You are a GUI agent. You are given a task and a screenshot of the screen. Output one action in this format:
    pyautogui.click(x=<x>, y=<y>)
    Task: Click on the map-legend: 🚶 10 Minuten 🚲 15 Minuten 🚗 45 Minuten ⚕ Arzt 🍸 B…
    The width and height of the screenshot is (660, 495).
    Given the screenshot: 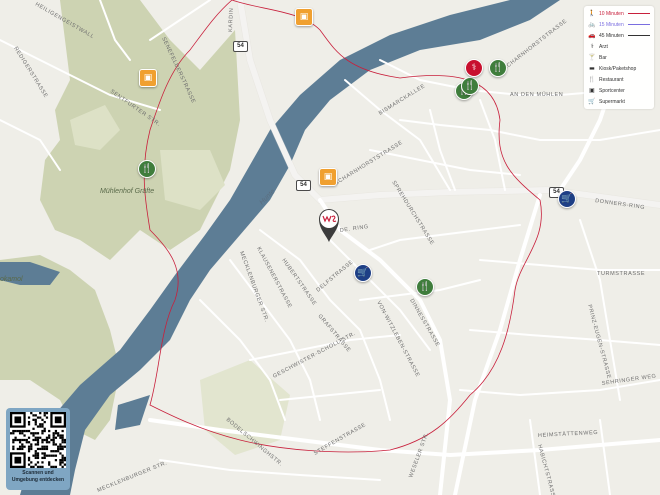 What is the action you would take?
    pyautogui.click(x=619, y=57)
    